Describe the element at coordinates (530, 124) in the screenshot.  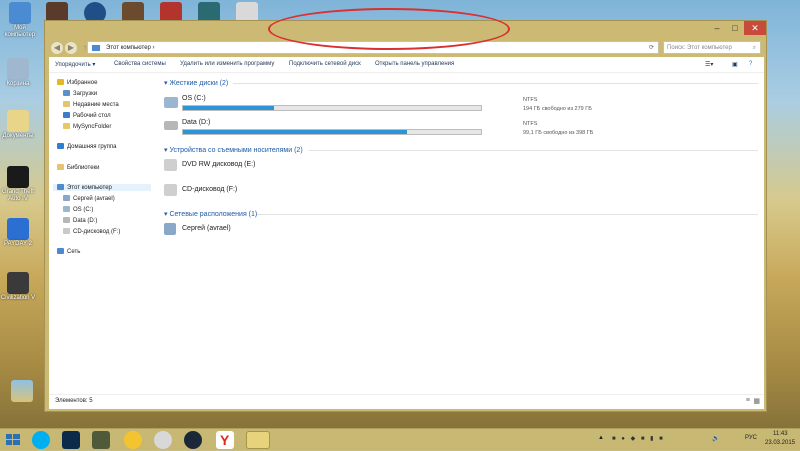
I see `drive-d-fs: NTFS` at that location.